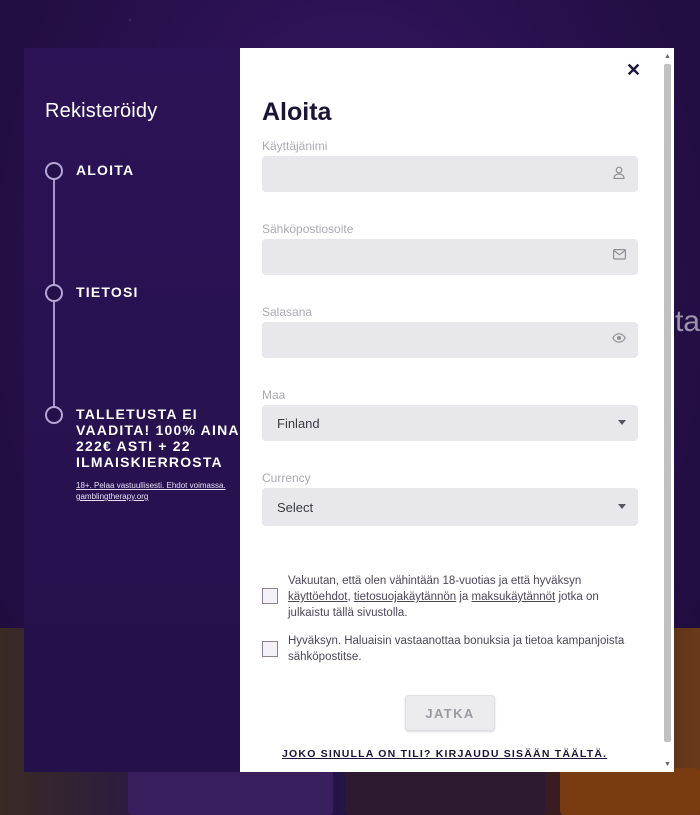 The height and width of the screenshot is (815, 700). Describe the element at coordinates (270, 649) in the screenshot. I see `marketing-checkbox` at that location.